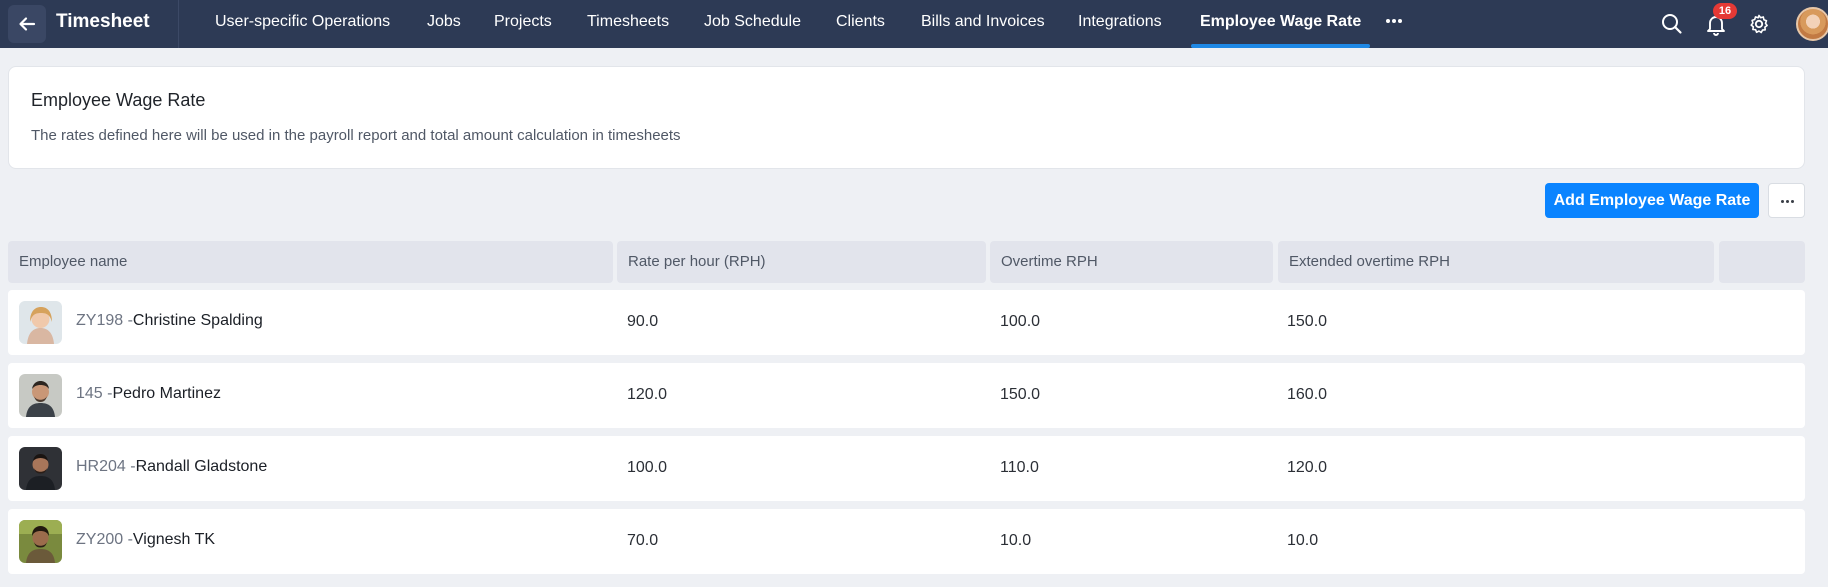 This screenshot has height=587, width=1828. Describe the element at coordinates (310, 262) in the screenshot. I see `column-header-employee-name: Employee name` at that location.